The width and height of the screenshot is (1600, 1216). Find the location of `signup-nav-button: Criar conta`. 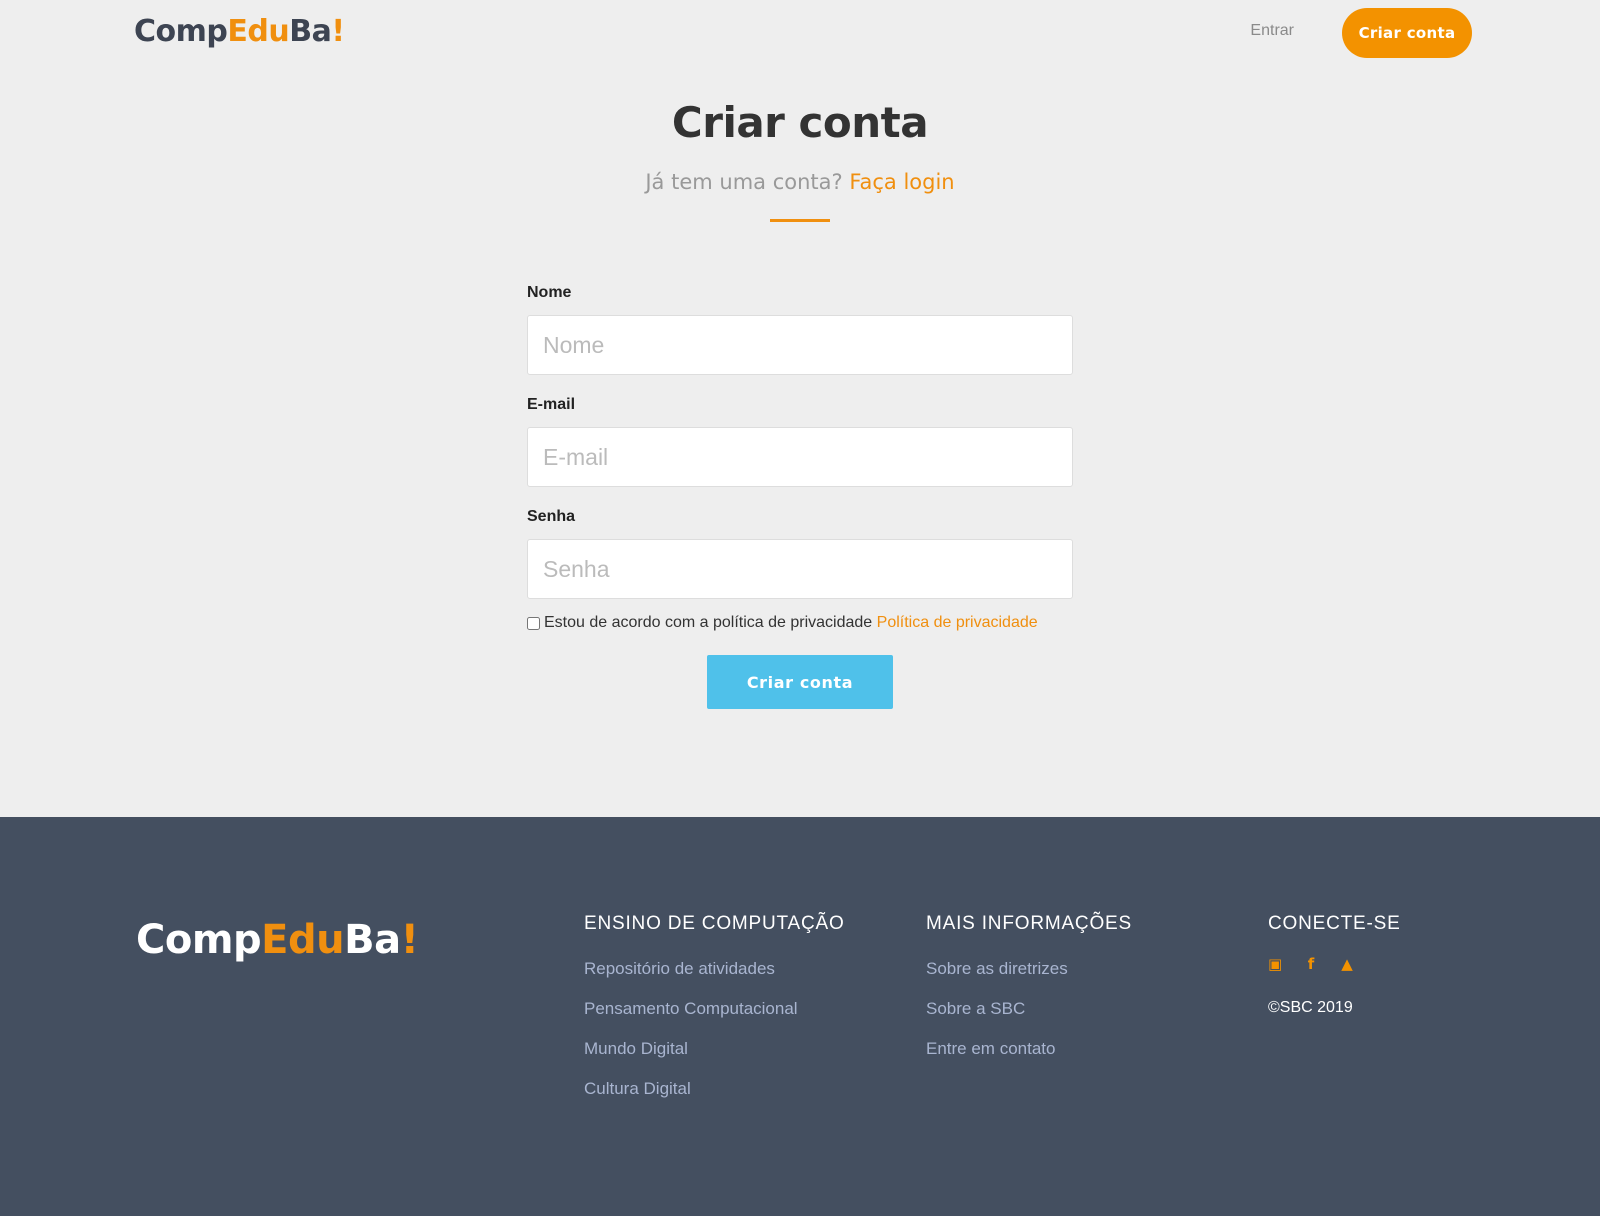

signup-nav-button: Criar conta is located at coordinates (1407, 33).